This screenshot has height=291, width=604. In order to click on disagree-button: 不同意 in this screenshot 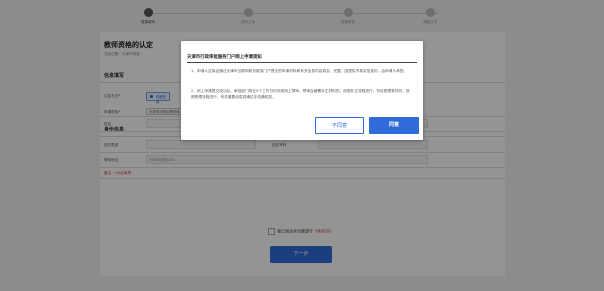, I will do `click(339, 125)`.